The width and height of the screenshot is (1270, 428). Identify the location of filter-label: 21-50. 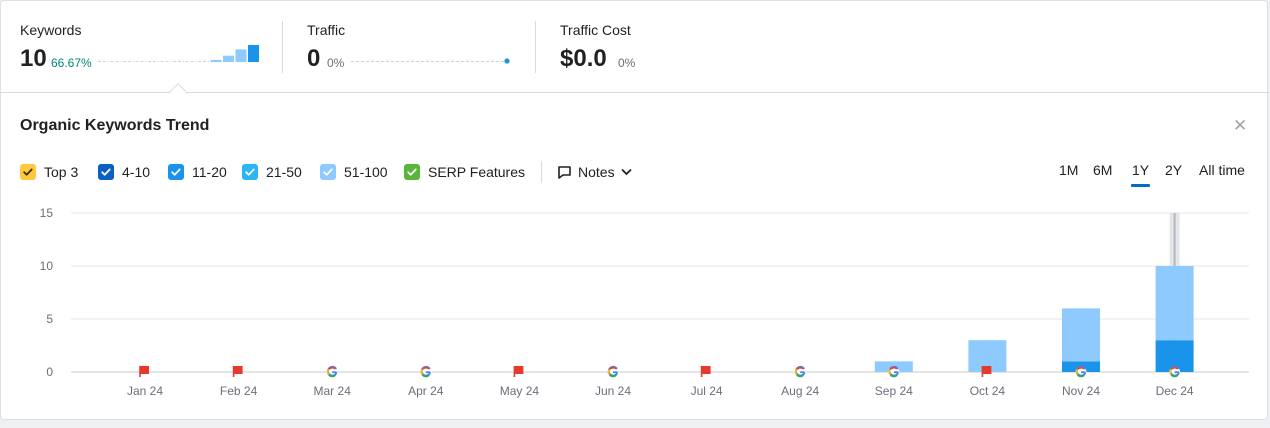
(284, 172).